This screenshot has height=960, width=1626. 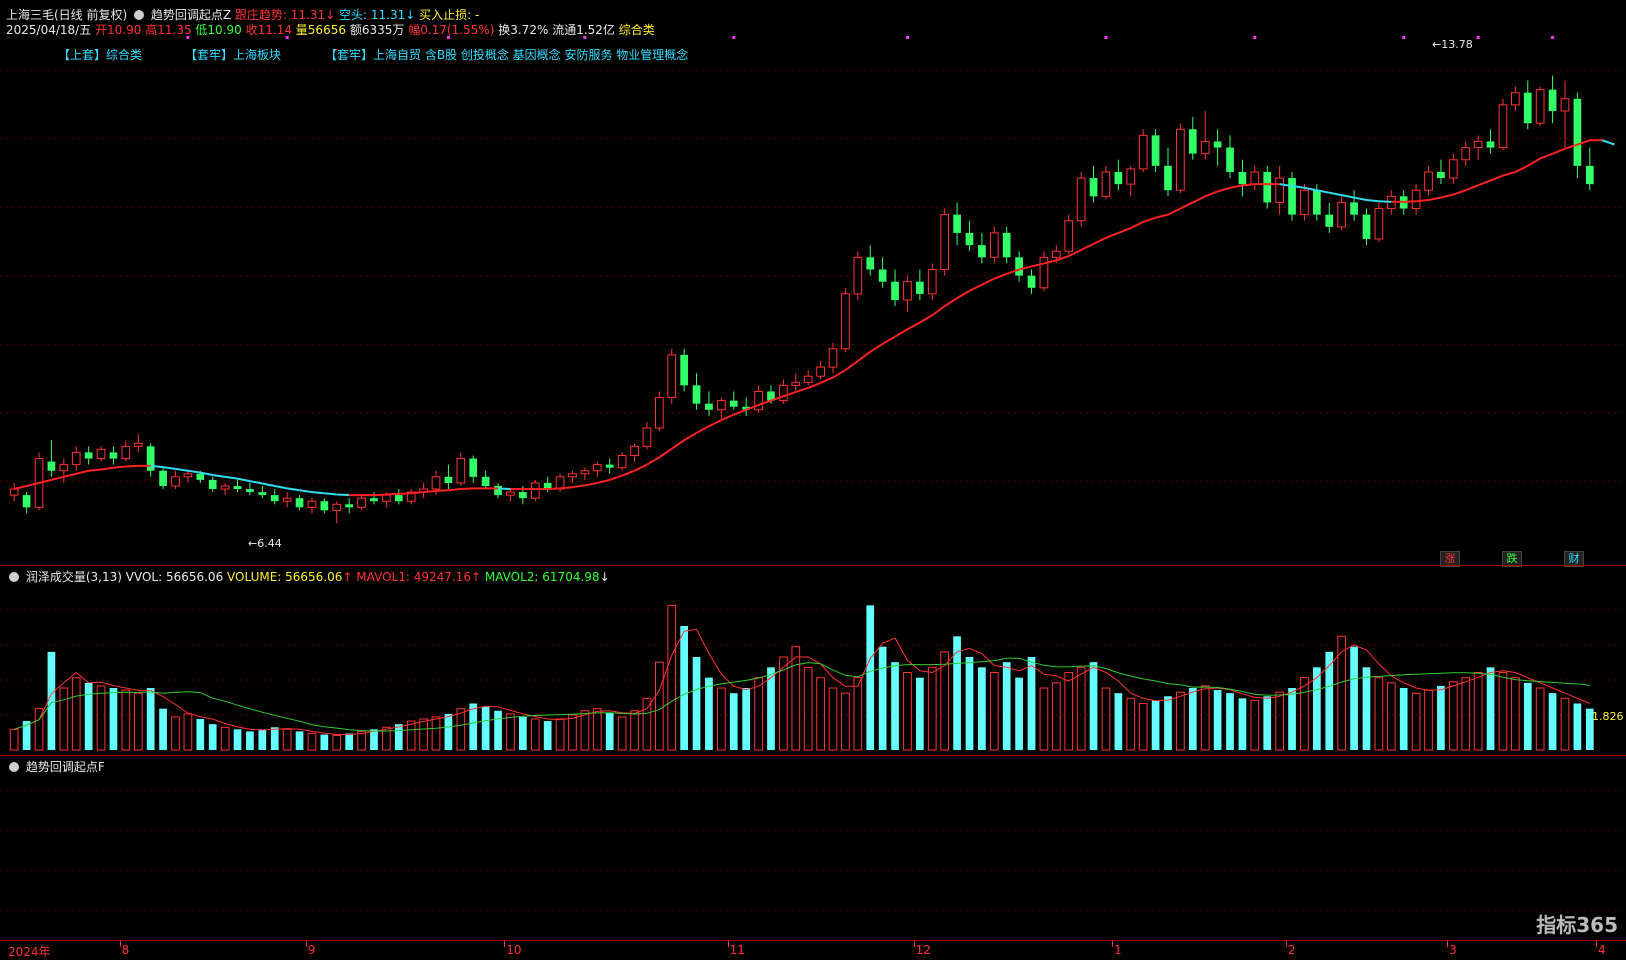 I want to click on low-annotation: ←6.44, so click(x=265, y=543).